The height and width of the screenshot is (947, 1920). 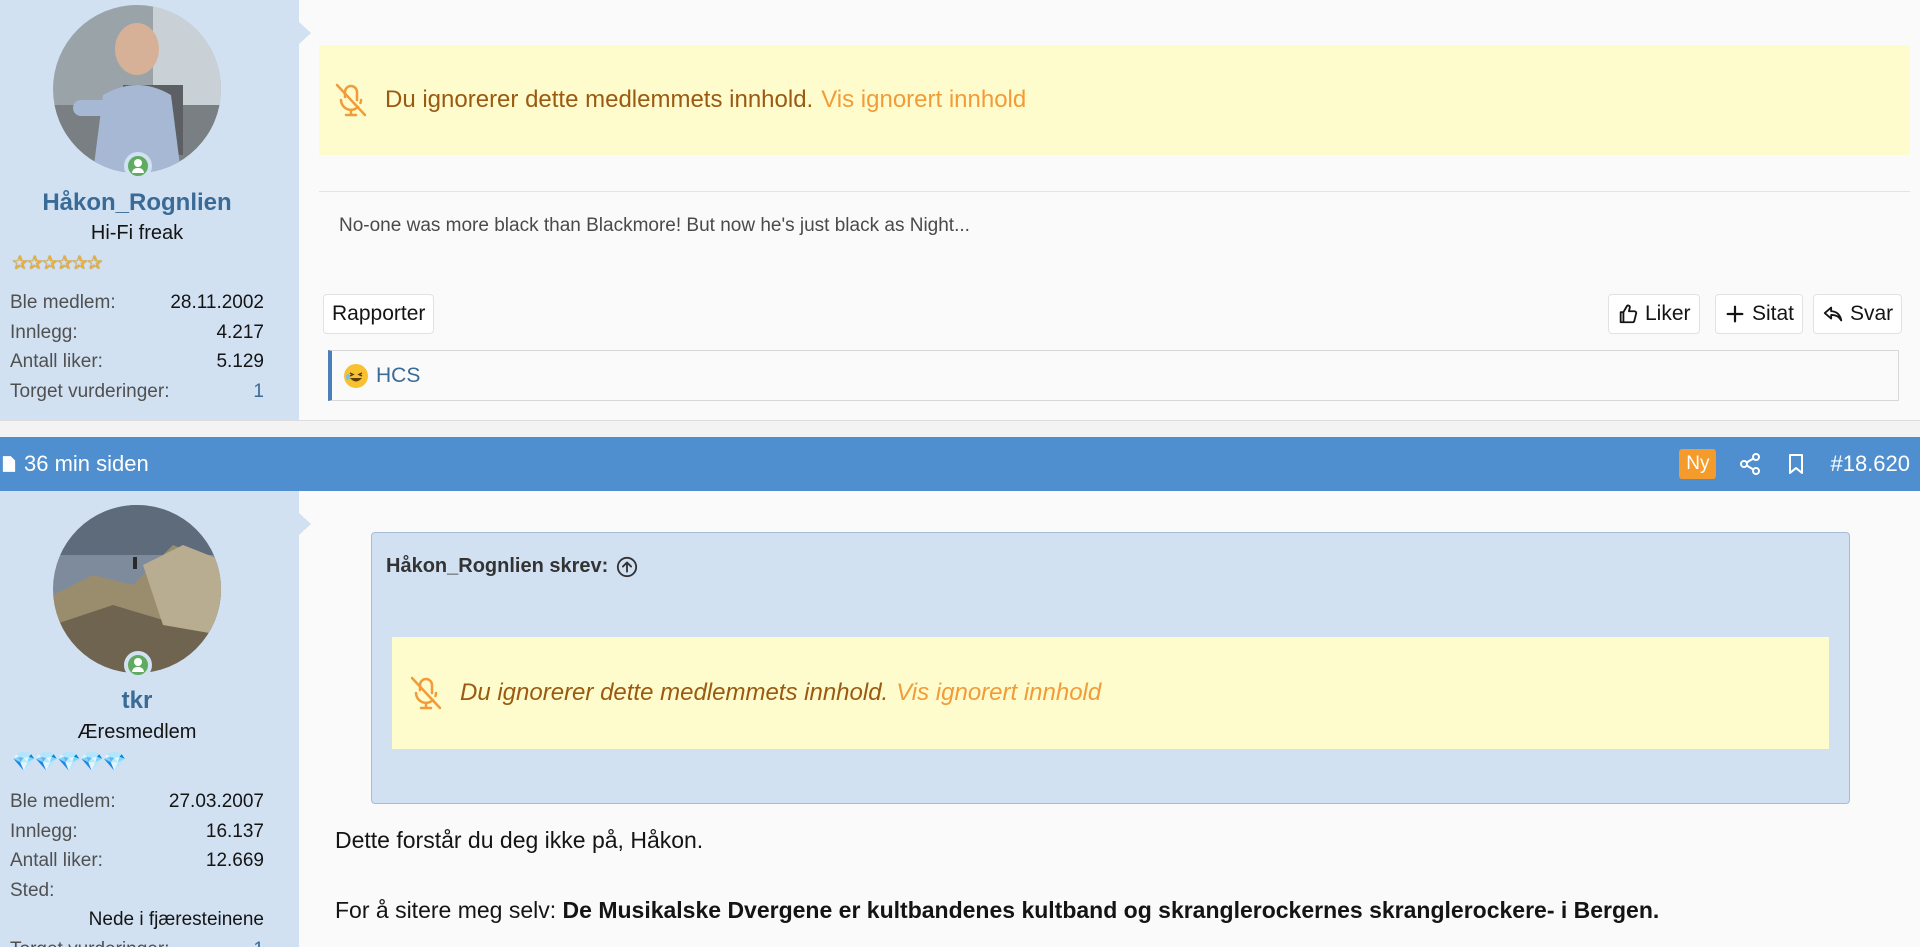 I want to click on username: Håkon_Rognlien, so click(x=137, y=203).